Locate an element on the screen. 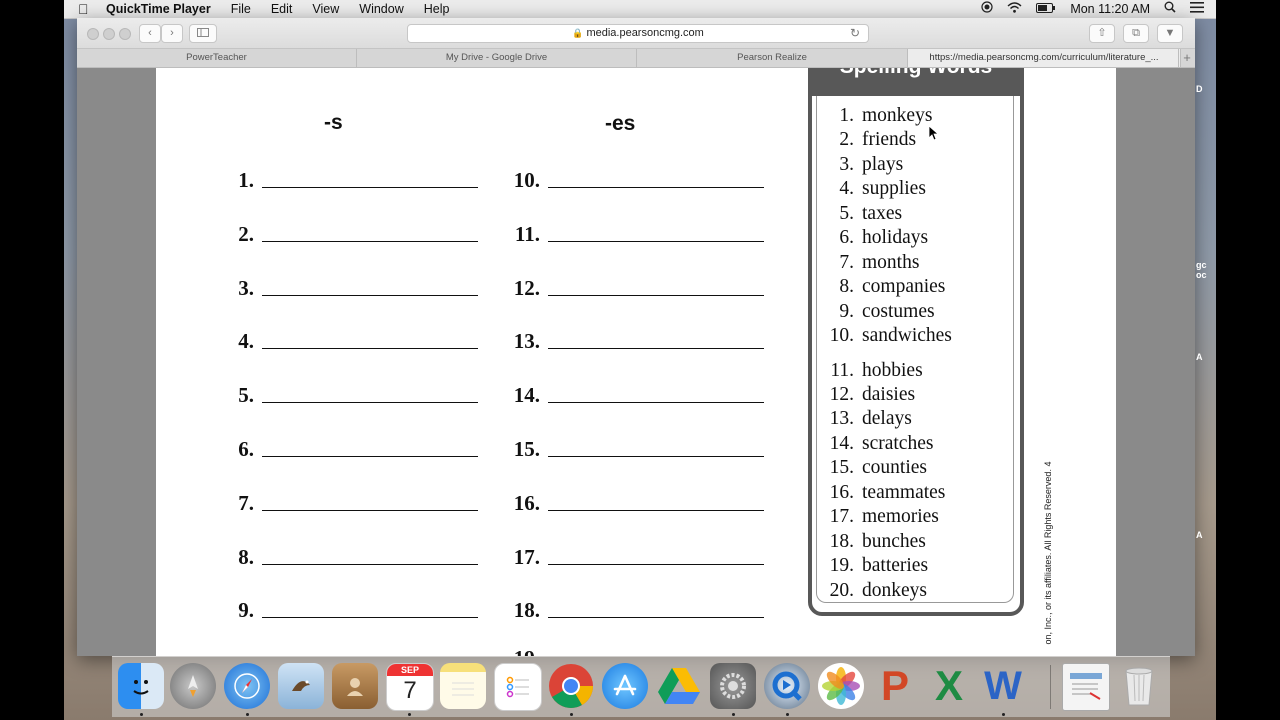 This screenshot has height=720, width=1280. spelling-word: 6. holidays is located at coordinates (912, 238).